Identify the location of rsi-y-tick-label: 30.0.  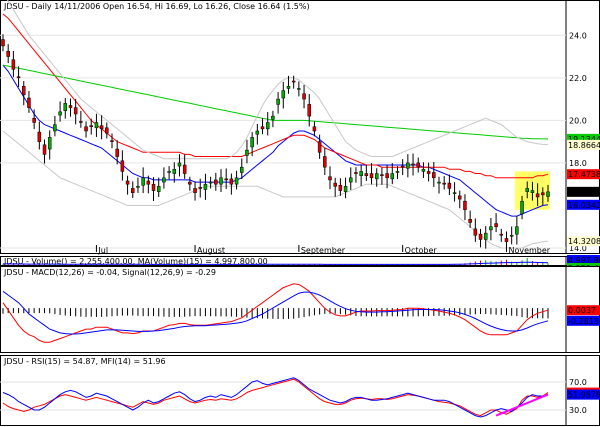
(578, 410).